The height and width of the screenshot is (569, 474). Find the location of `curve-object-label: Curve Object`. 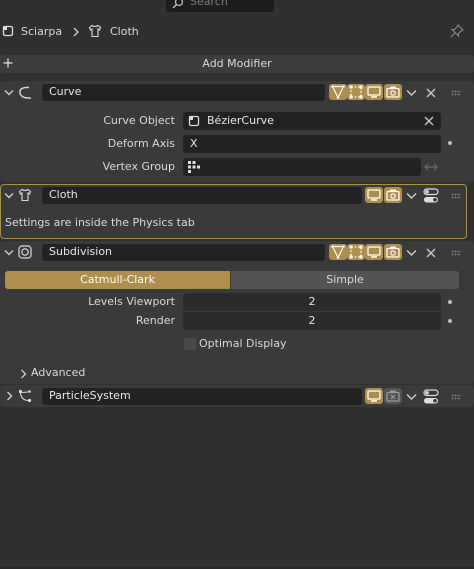

curve-object-label: Curve Object is located at coordinates (139, 120).